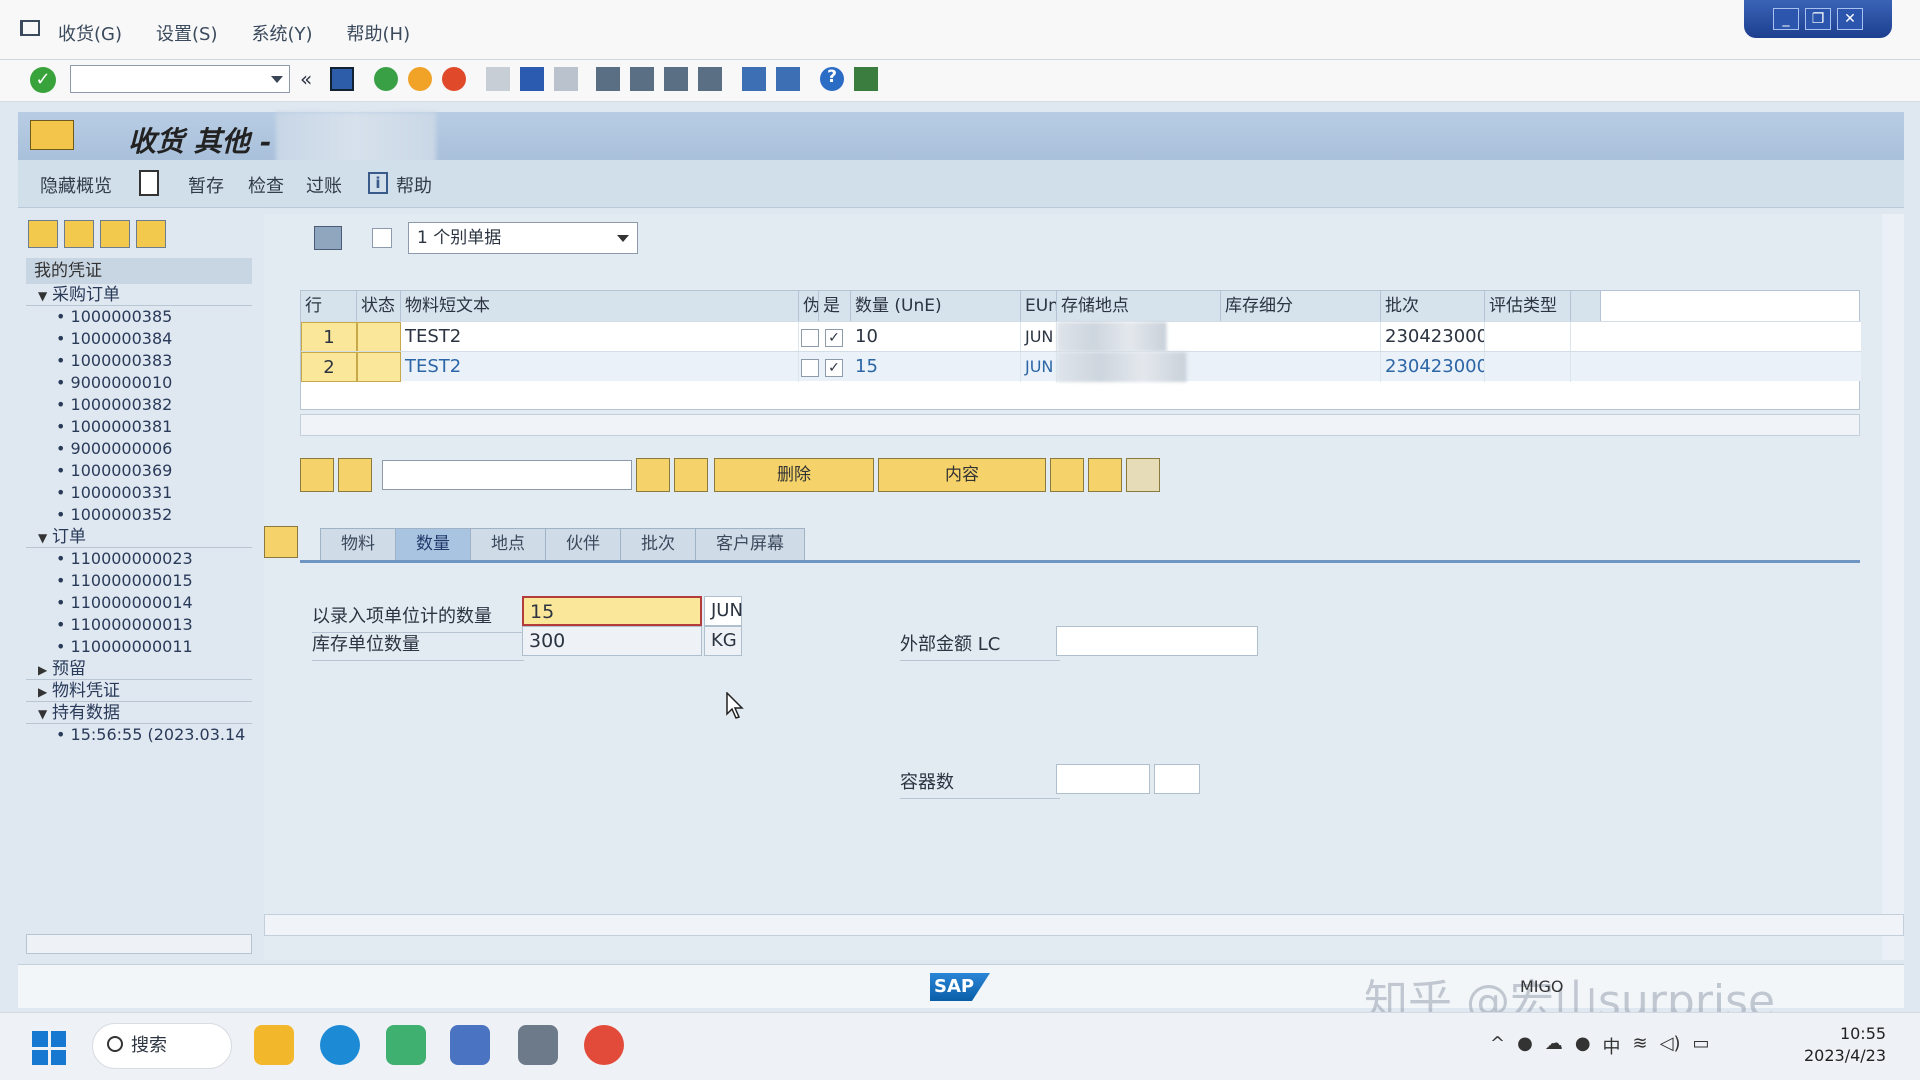  What do you see at coordinates (1850, 19) in the screenshot?
I see `close-icon: ✕` at bounding box center [1850, 19].